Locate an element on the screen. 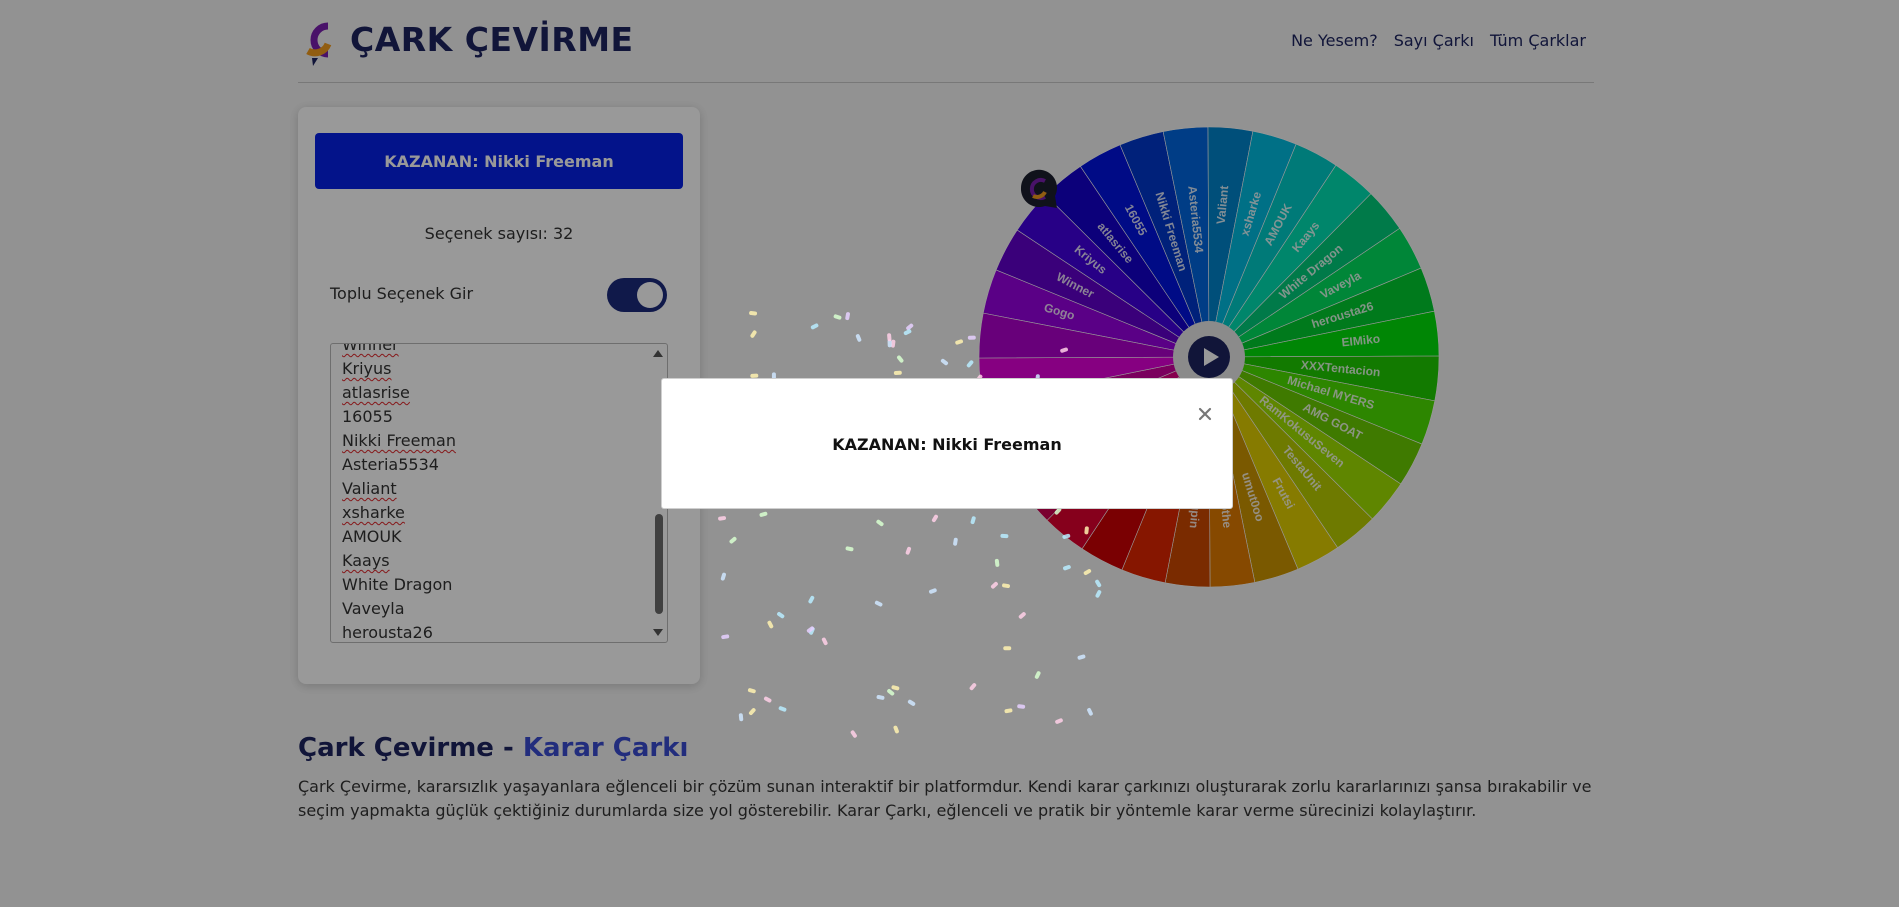 This screenshot has width=1899, height=907. winner-modal: KAZANAN: Nikki Freeman is located at coordinates (947, 443).